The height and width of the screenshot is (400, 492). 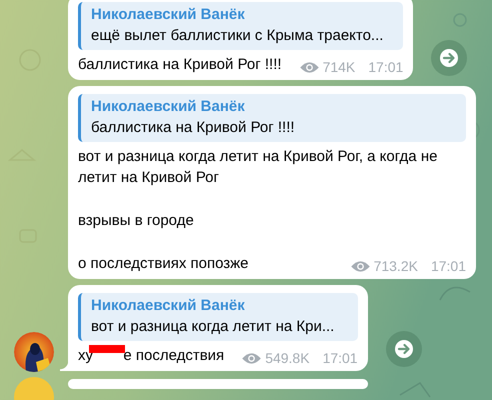 I want to click on message-text: о последствиях попозже, so click(x=163, y=263).